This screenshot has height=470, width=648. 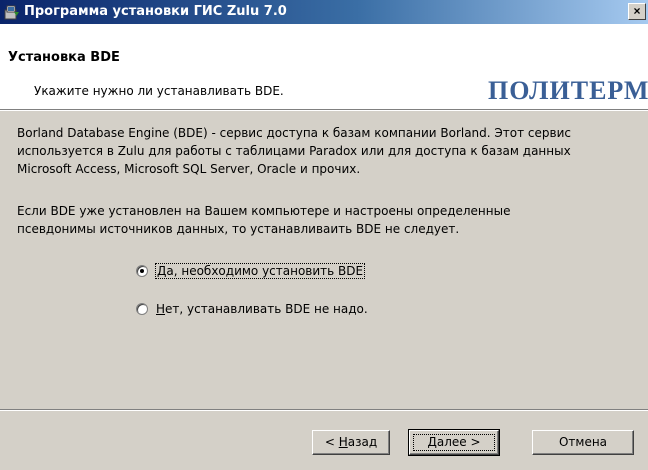 What do you see at coordinates (260, 271) in the screenshot?
I see `option-install-bde-label: Да, необходимо установить BDE` at bounding box center [260, 271].